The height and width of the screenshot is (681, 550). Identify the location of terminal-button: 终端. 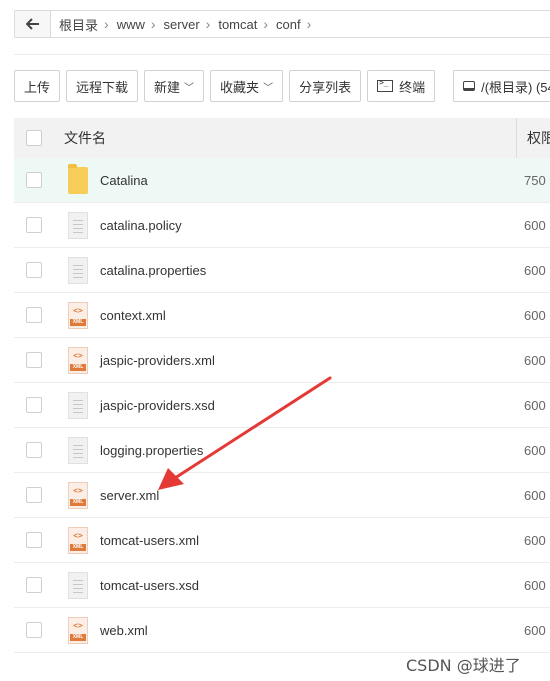
(401, 86).